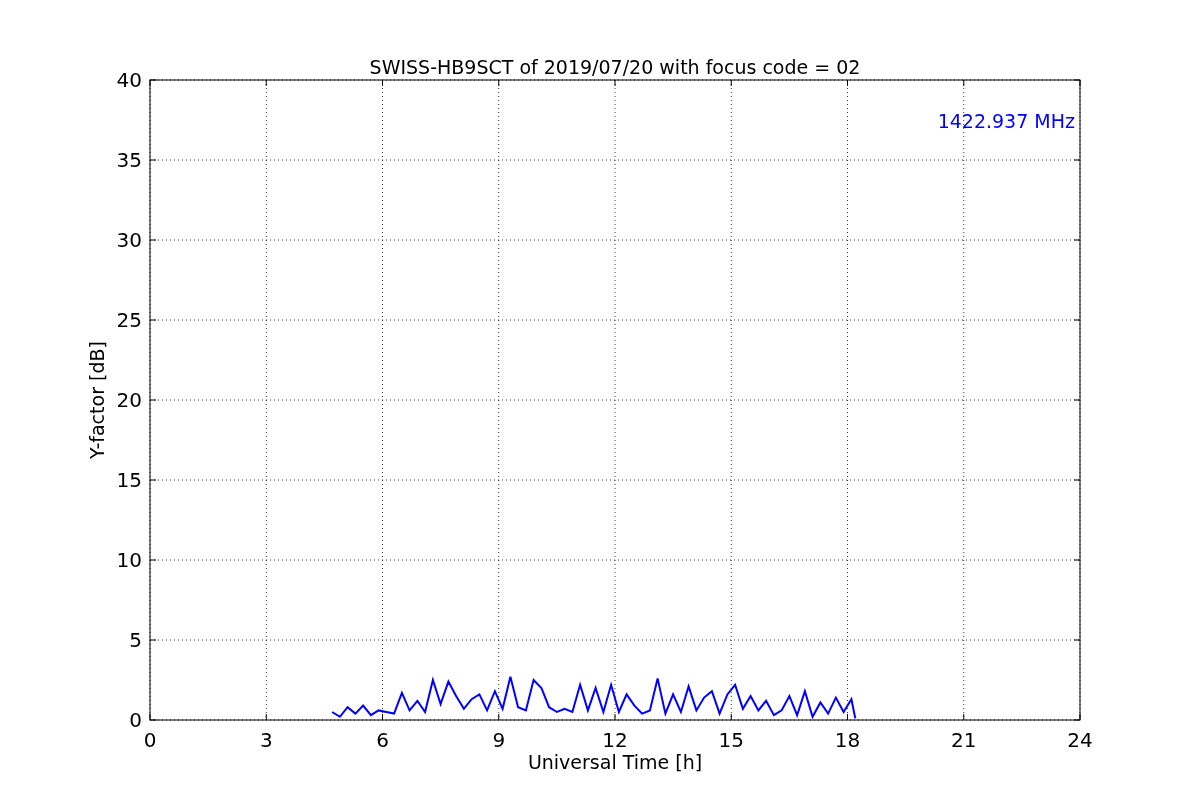 The width and height of the screenshot is (1200, 800). Describe the element at coordinates (847, 740) in the screenshot. I see `tick-label: 18` at that location.